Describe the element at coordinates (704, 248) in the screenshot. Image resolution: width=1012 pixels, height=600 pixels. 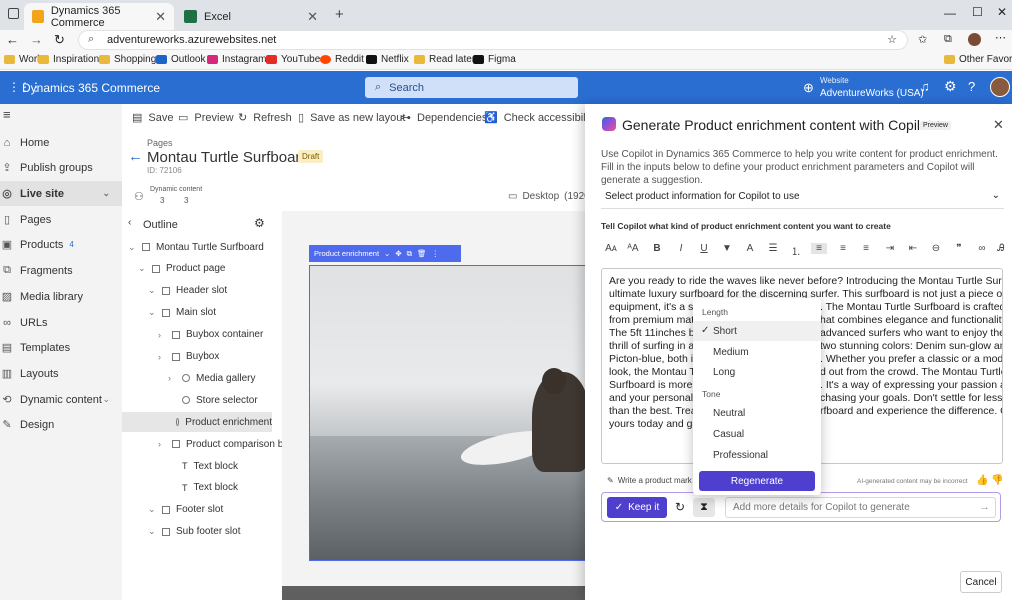
I see `underline-icon: U` at that location.